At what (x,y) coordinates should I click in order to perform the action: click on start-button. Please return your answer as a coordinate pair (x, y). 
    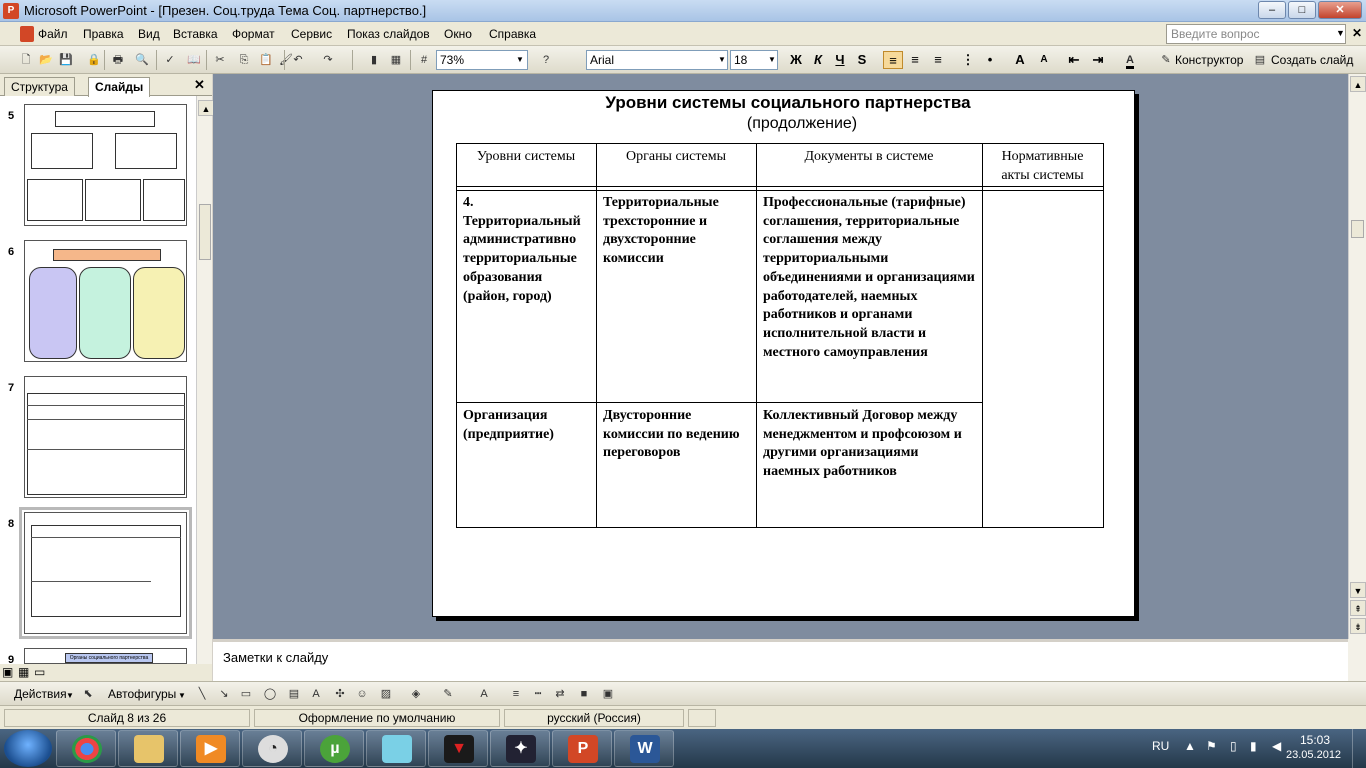
    Looking at the image, I should click on (28, 748).